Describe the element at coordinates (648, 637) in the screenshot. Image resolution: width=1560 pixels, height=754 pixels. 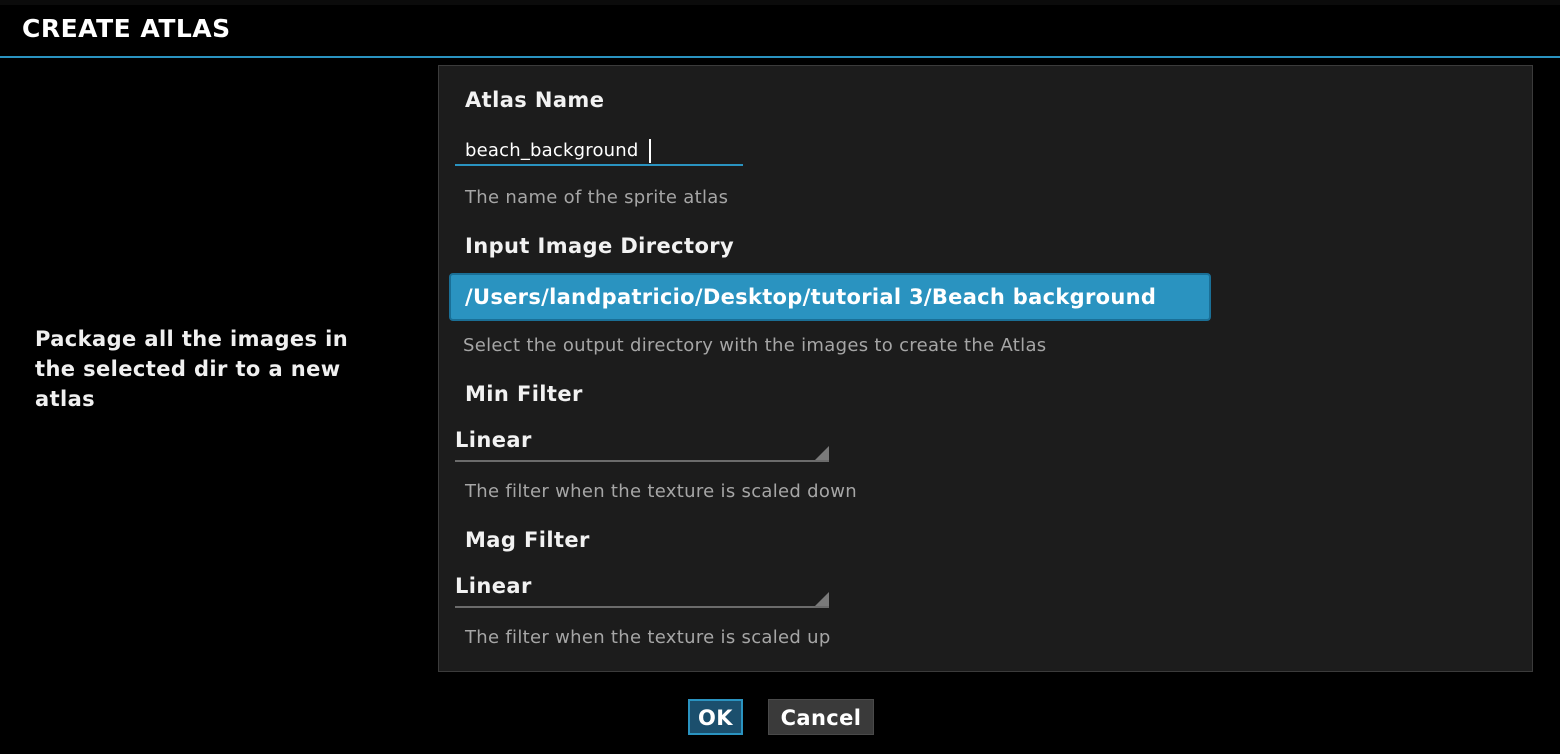
I see `mag-filter-hint: The filter when the texture is scaled up` at that location.